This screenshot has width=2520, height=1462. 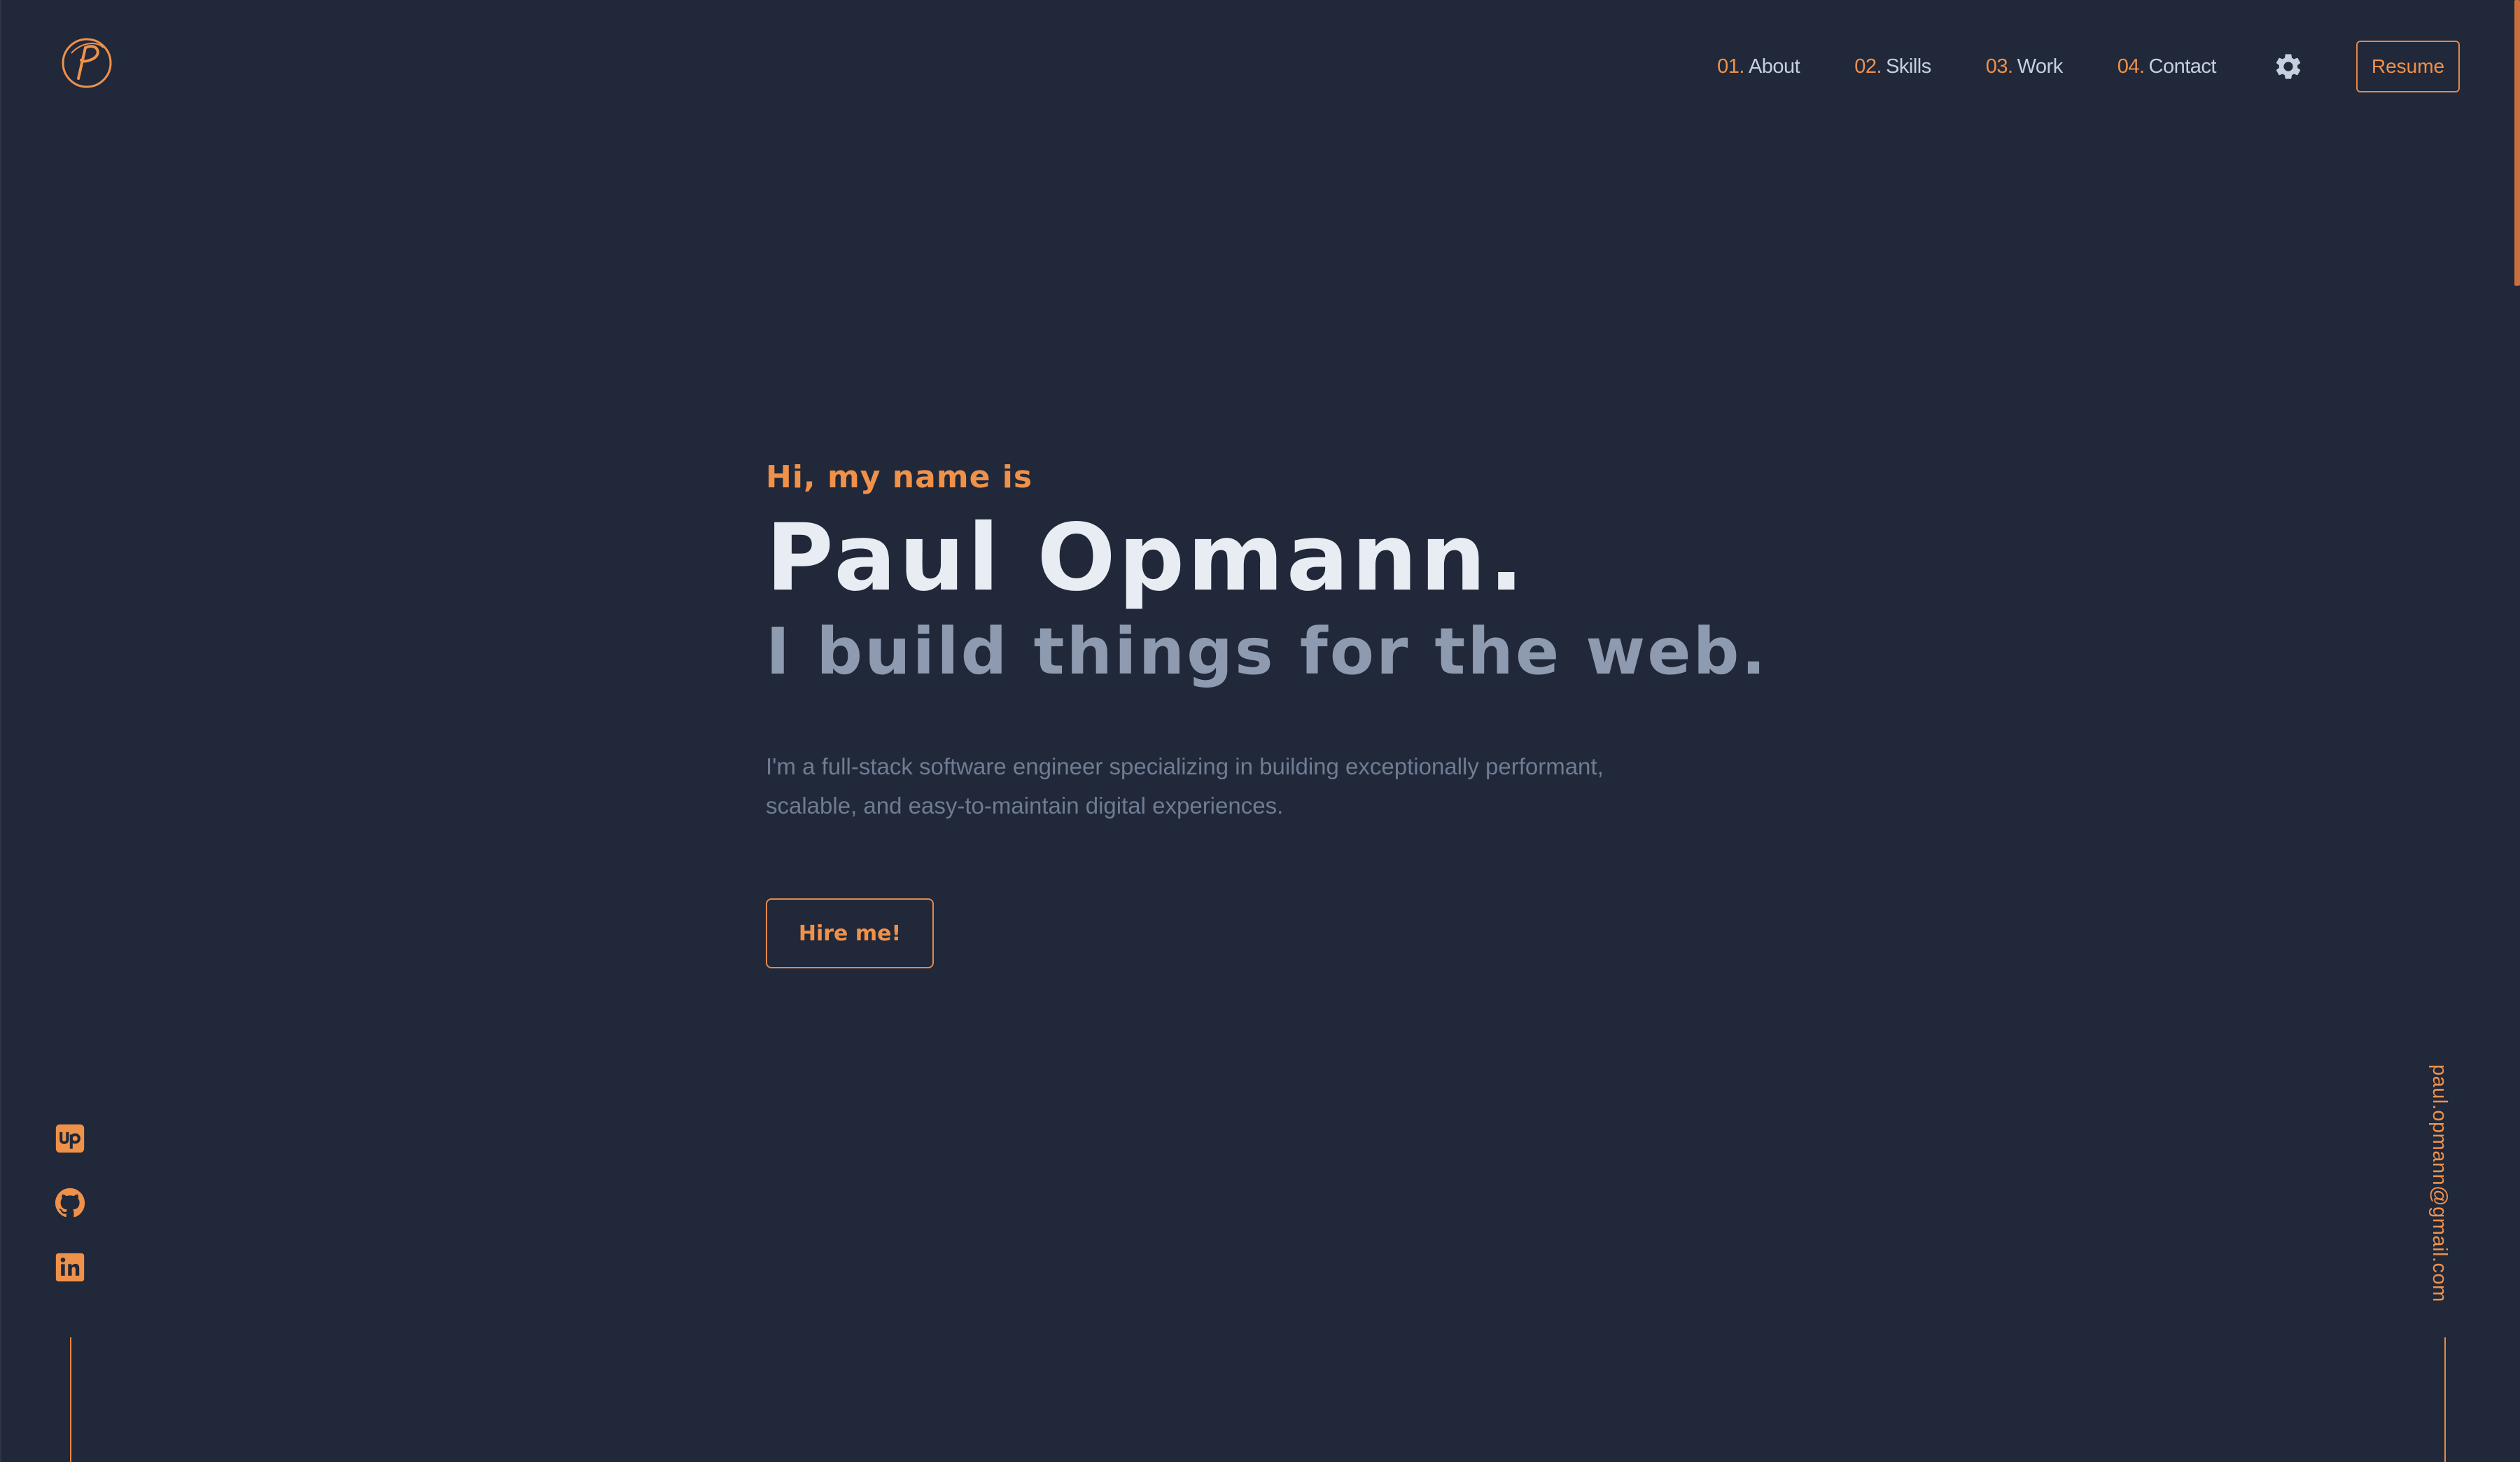 I want to click on email-divider-line, so click(x=2445, y=1399).